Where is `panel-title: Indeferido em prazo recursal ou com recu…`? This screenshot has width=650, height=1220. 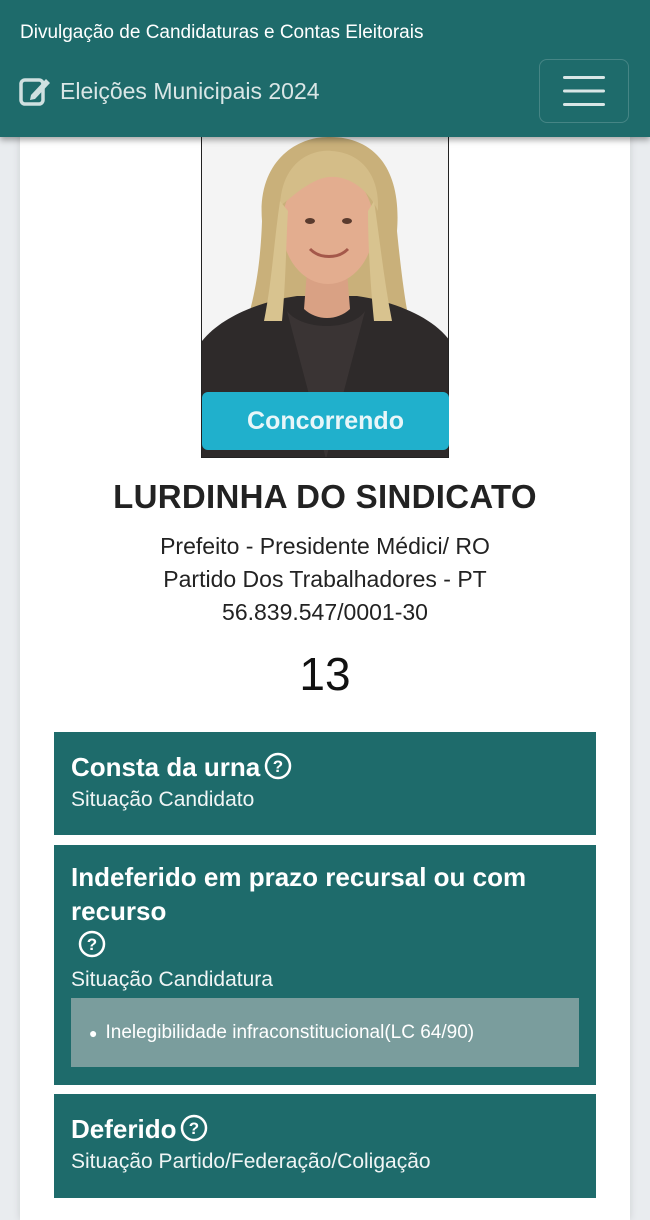
panel-title: Indeferido em prazo recursal ou com recu… is located at coordinates (299, 894).